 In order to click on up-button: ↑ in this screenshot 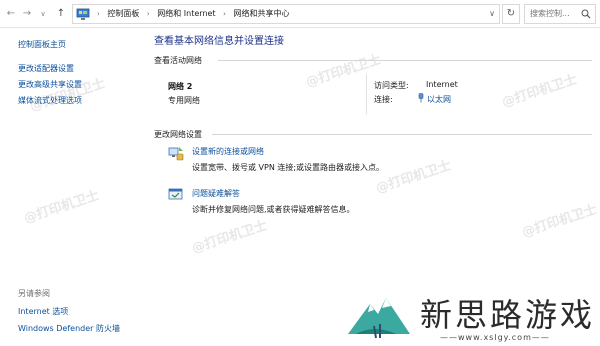, I will do `click(61, 14)`.